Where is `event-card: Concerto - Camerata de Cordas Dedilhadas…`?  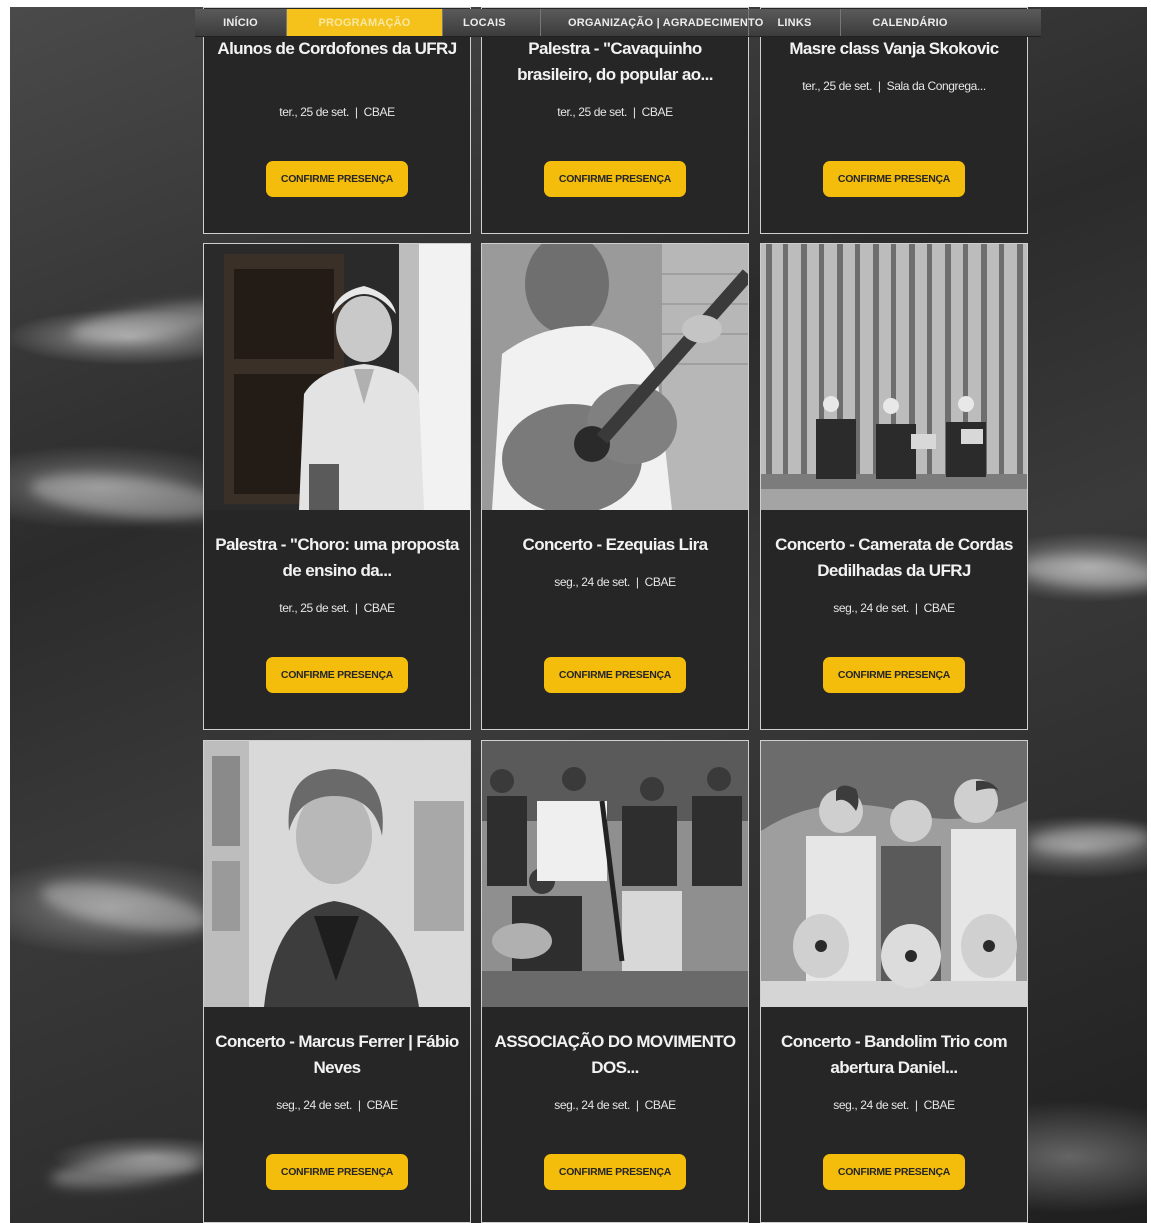 event-card: Concerto - Camerata de Cordas Dedilhadas… is located at coordinates (894, 486).